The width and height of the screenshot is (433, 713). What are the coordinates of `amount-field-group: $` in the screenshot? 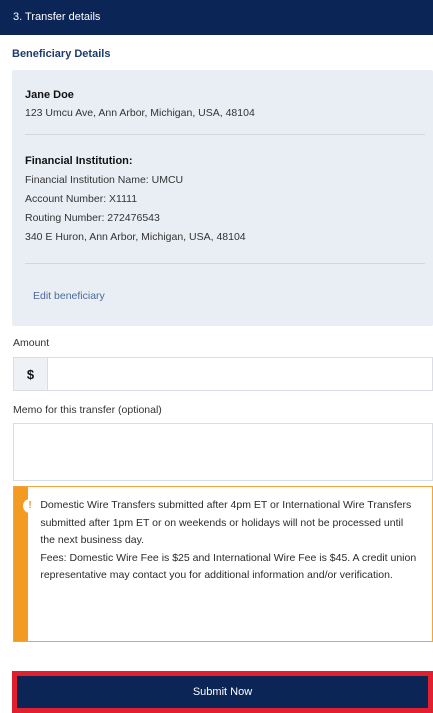 It's located at (223, 374).